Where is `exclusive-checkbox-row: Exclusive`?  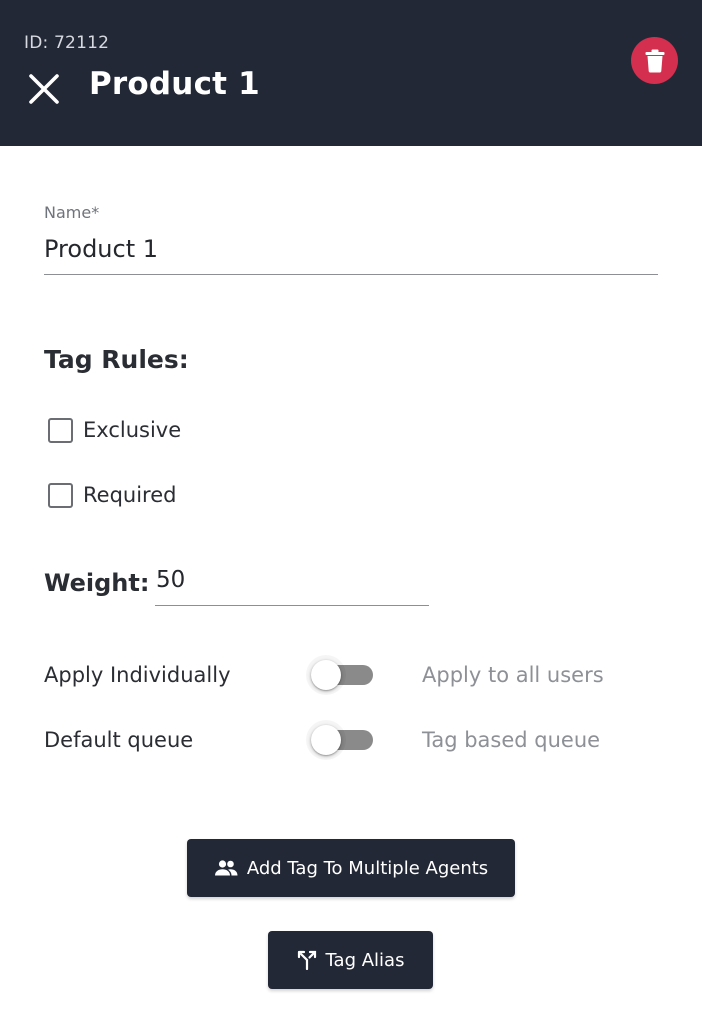
exclusive-checkbox-row: Exclusive is located at coordinates (114, 430).